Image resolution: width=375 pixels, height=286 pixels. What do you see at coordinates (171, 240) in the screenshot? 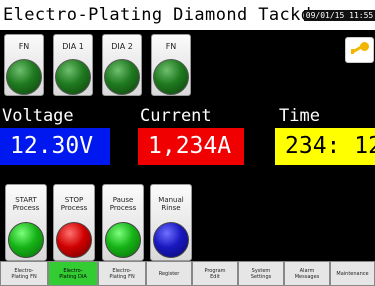
I see `blue-lamp-icon` at bounding box center [171, 240].